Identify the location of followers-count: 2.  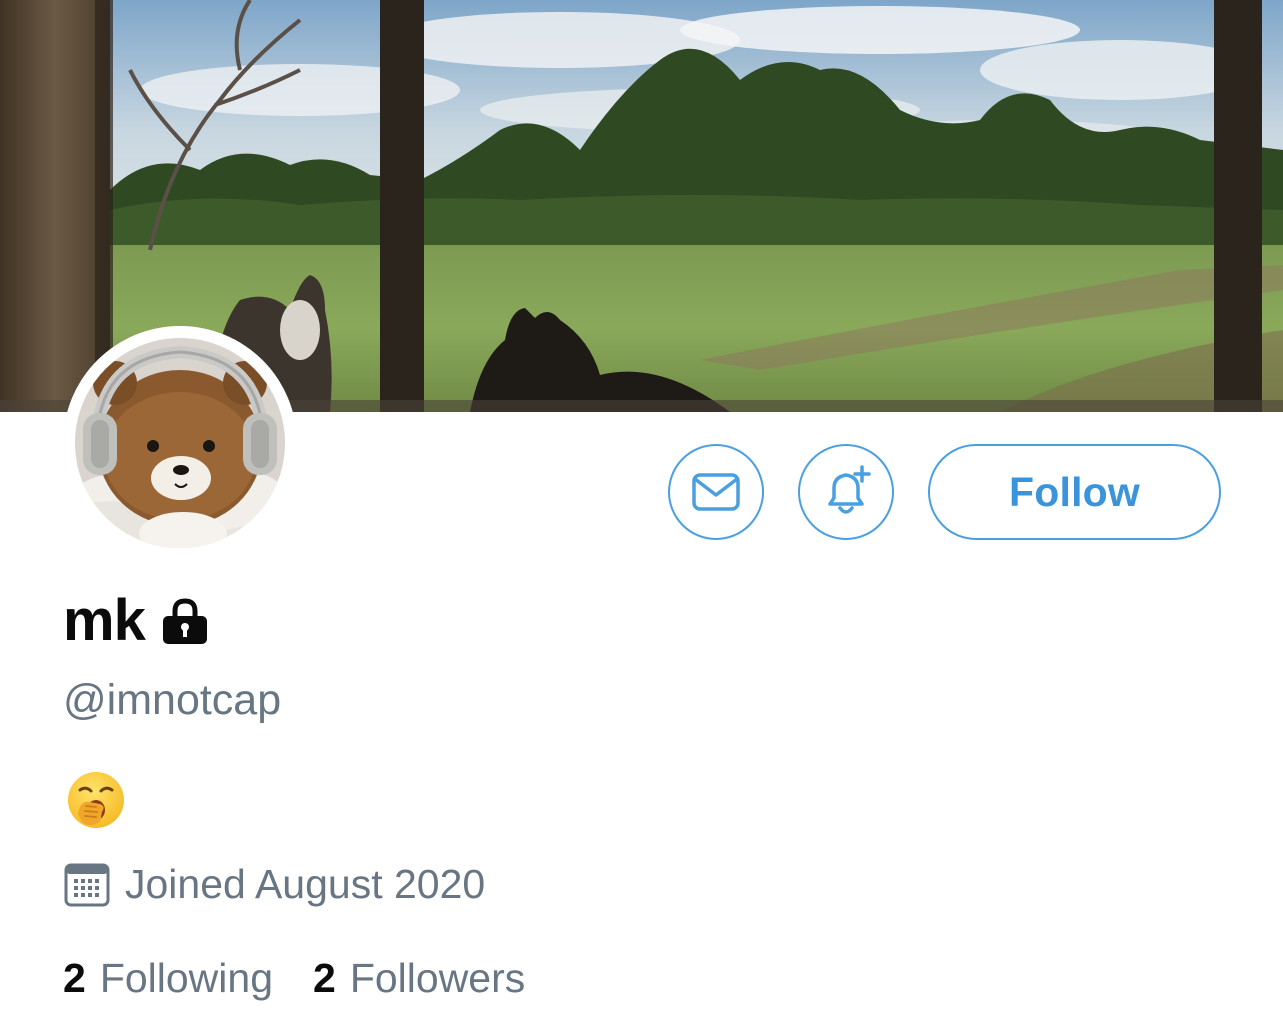
(324, 978).